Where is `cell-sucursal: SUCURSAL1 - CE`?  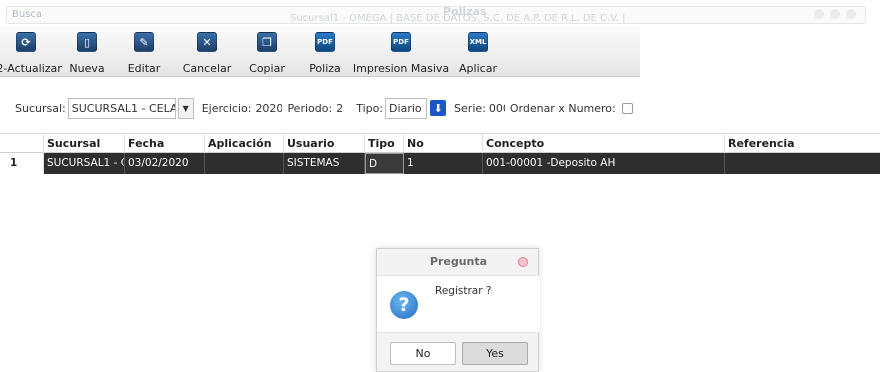 cell-sucursal: SUCURSAL1 - CE is located at coordinates (84, 163).